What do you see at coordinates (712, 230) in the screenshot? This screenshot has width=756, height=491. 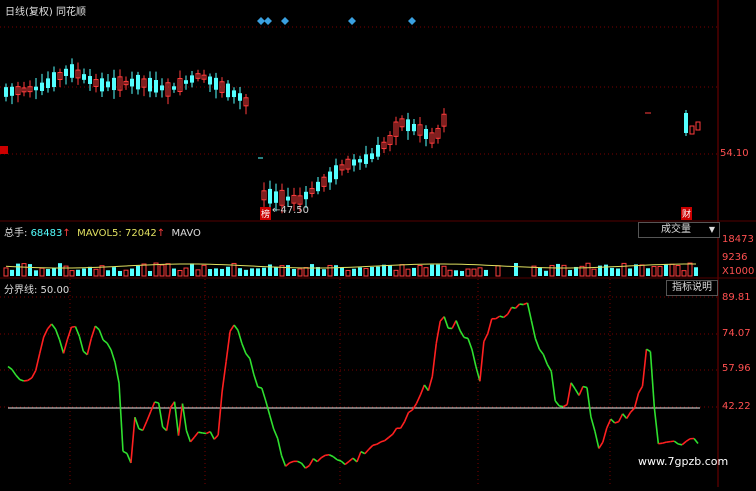 I see `chevron-down-icon: ▼` at bounding box center [712, 230].